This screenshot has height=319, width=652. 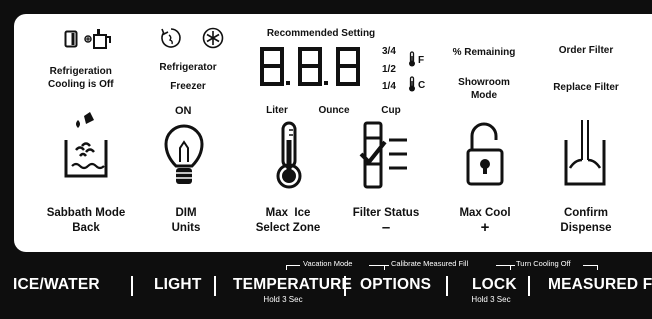 What do you see at coordinates (597, 267) in the screenshot?
I see `turn-cooling-bracket-right` at bounding box center [597, 267].